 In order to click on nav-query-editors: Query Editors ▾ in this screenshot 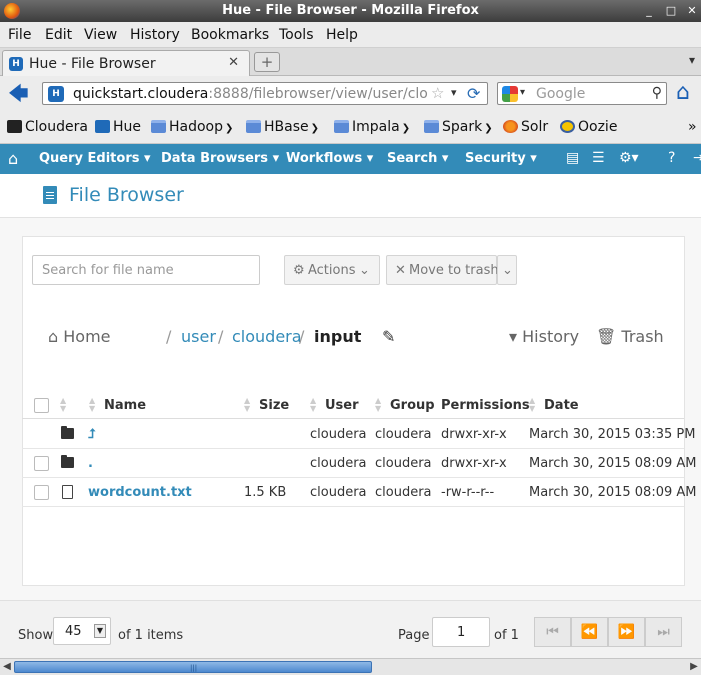, I will do `click(95, 158)`.